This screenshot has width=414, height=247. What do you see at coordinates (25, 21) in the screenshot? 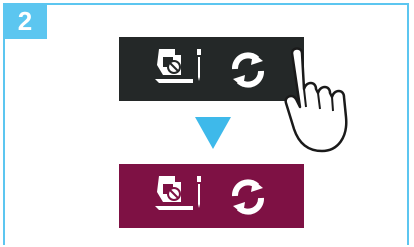
I see `step-number-badge: 2` at bounding box center [25, 21].